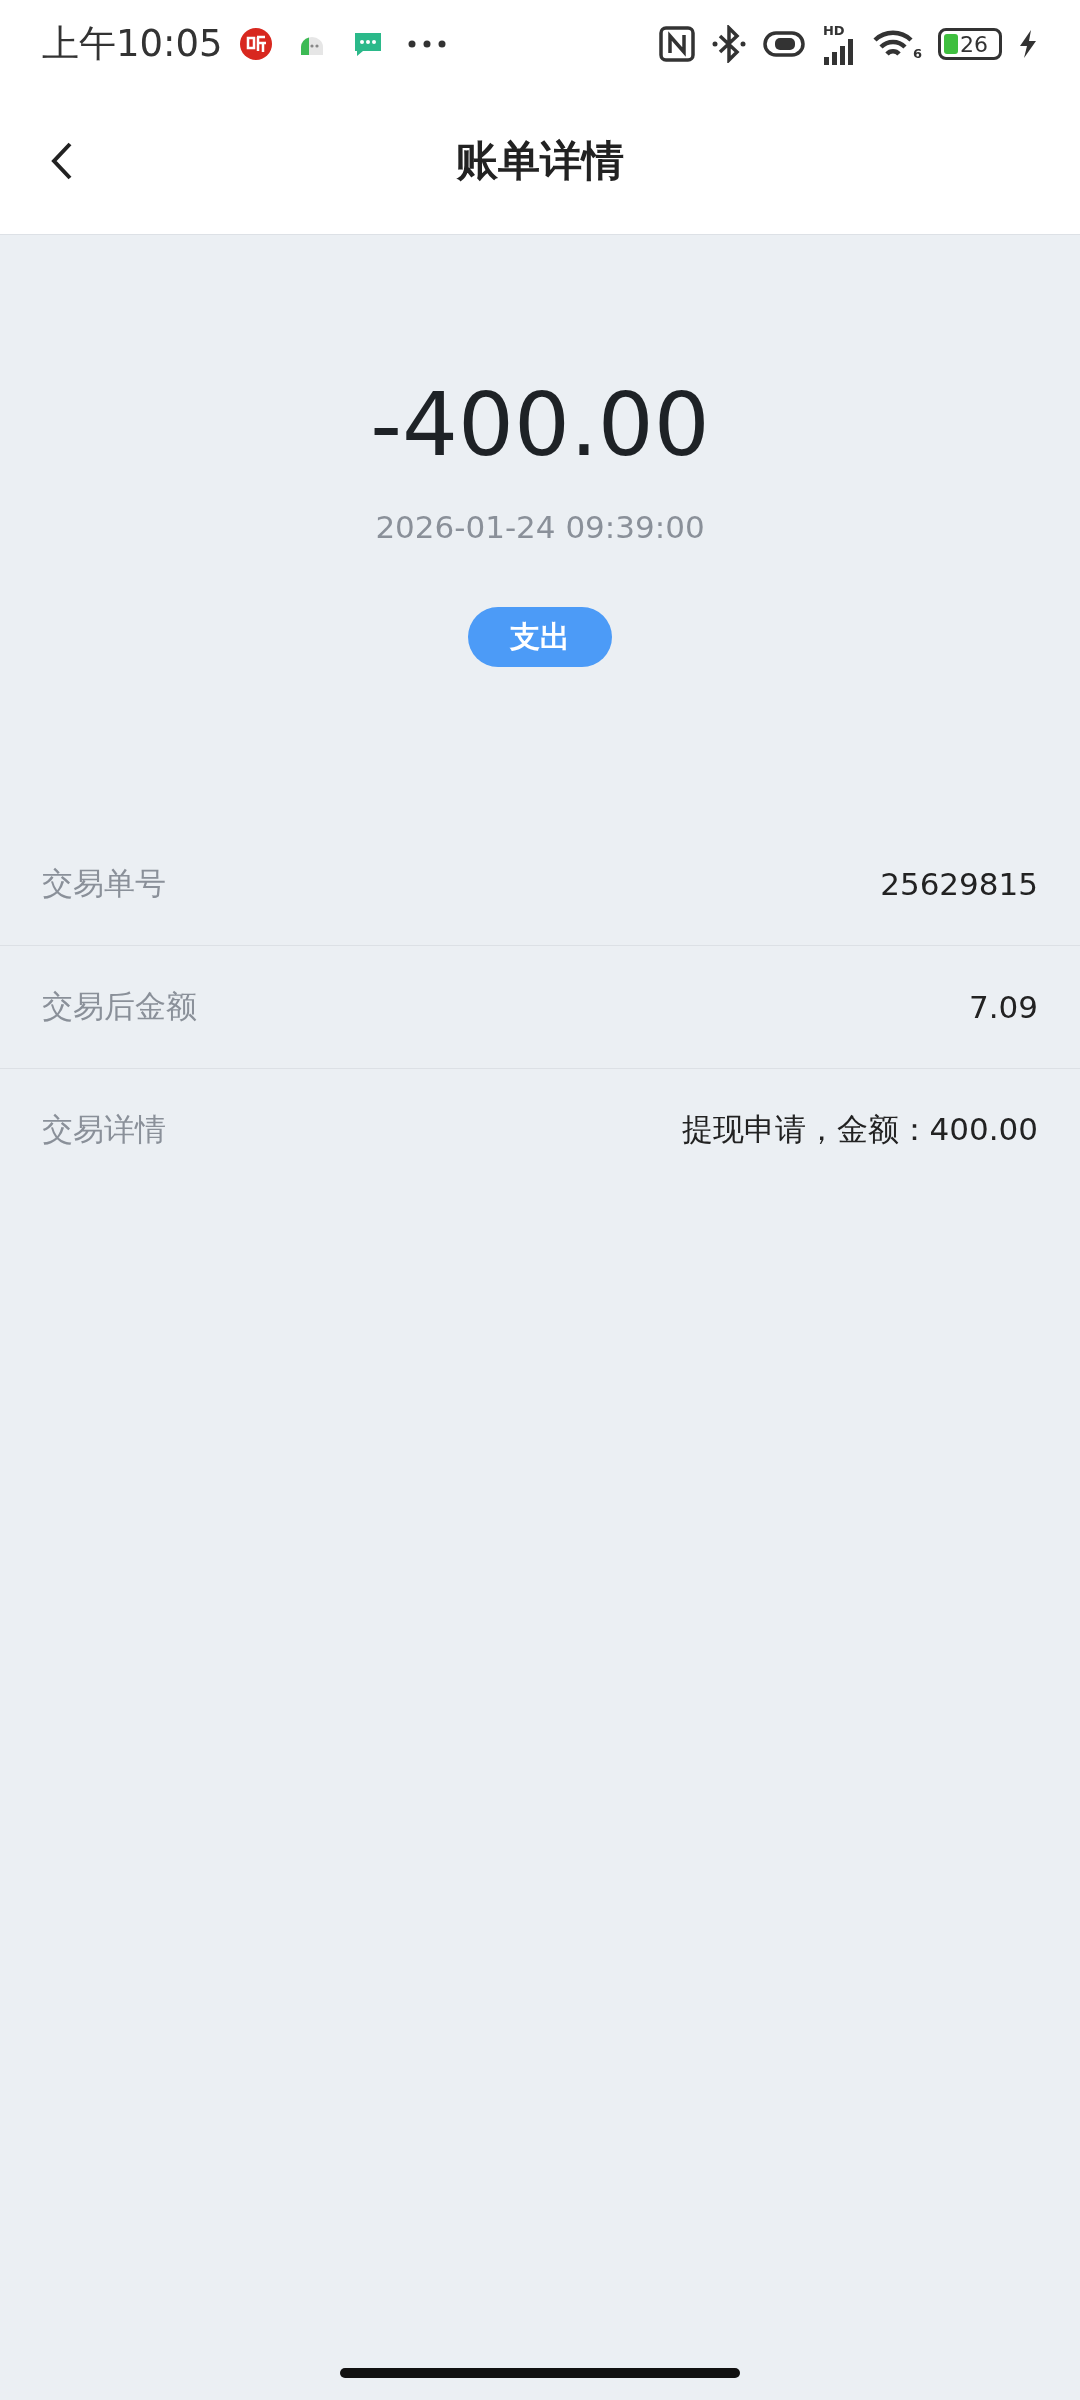  Describe the element at coordinates (859, 1129) in the screenshot. I see `detail-value: 提现申请，金额：400.00` at that location.